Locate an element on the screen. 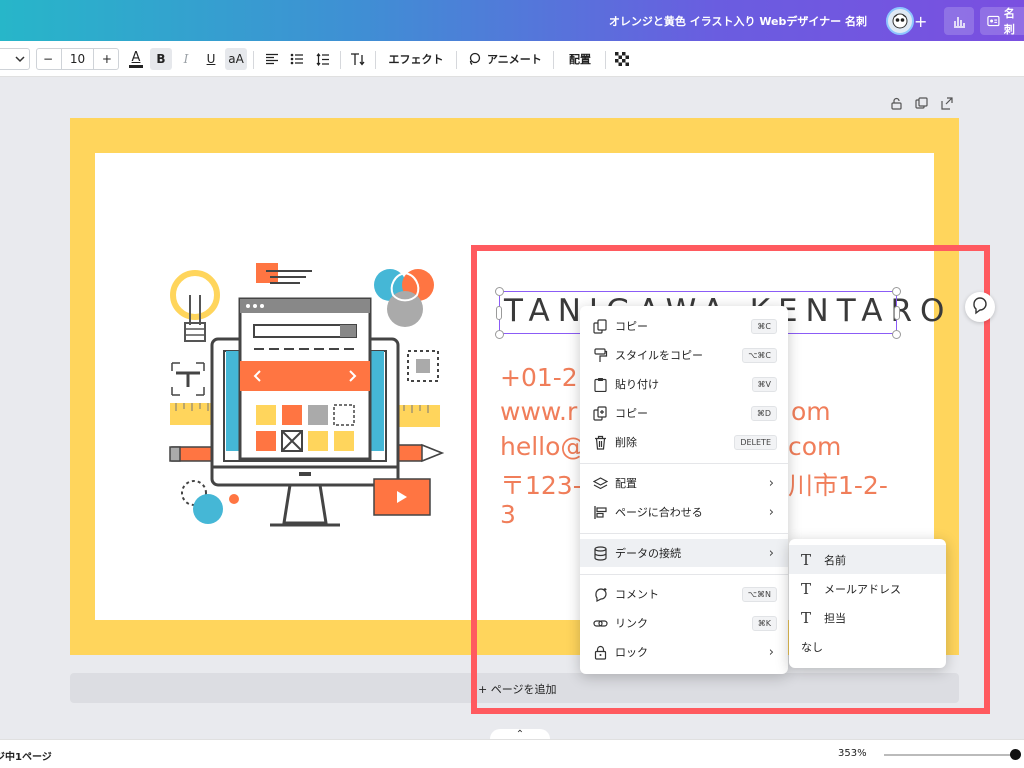 The width and height of the screenshot is (1024, 768). bulleted-list-icon is located at coordinates (296, 59).